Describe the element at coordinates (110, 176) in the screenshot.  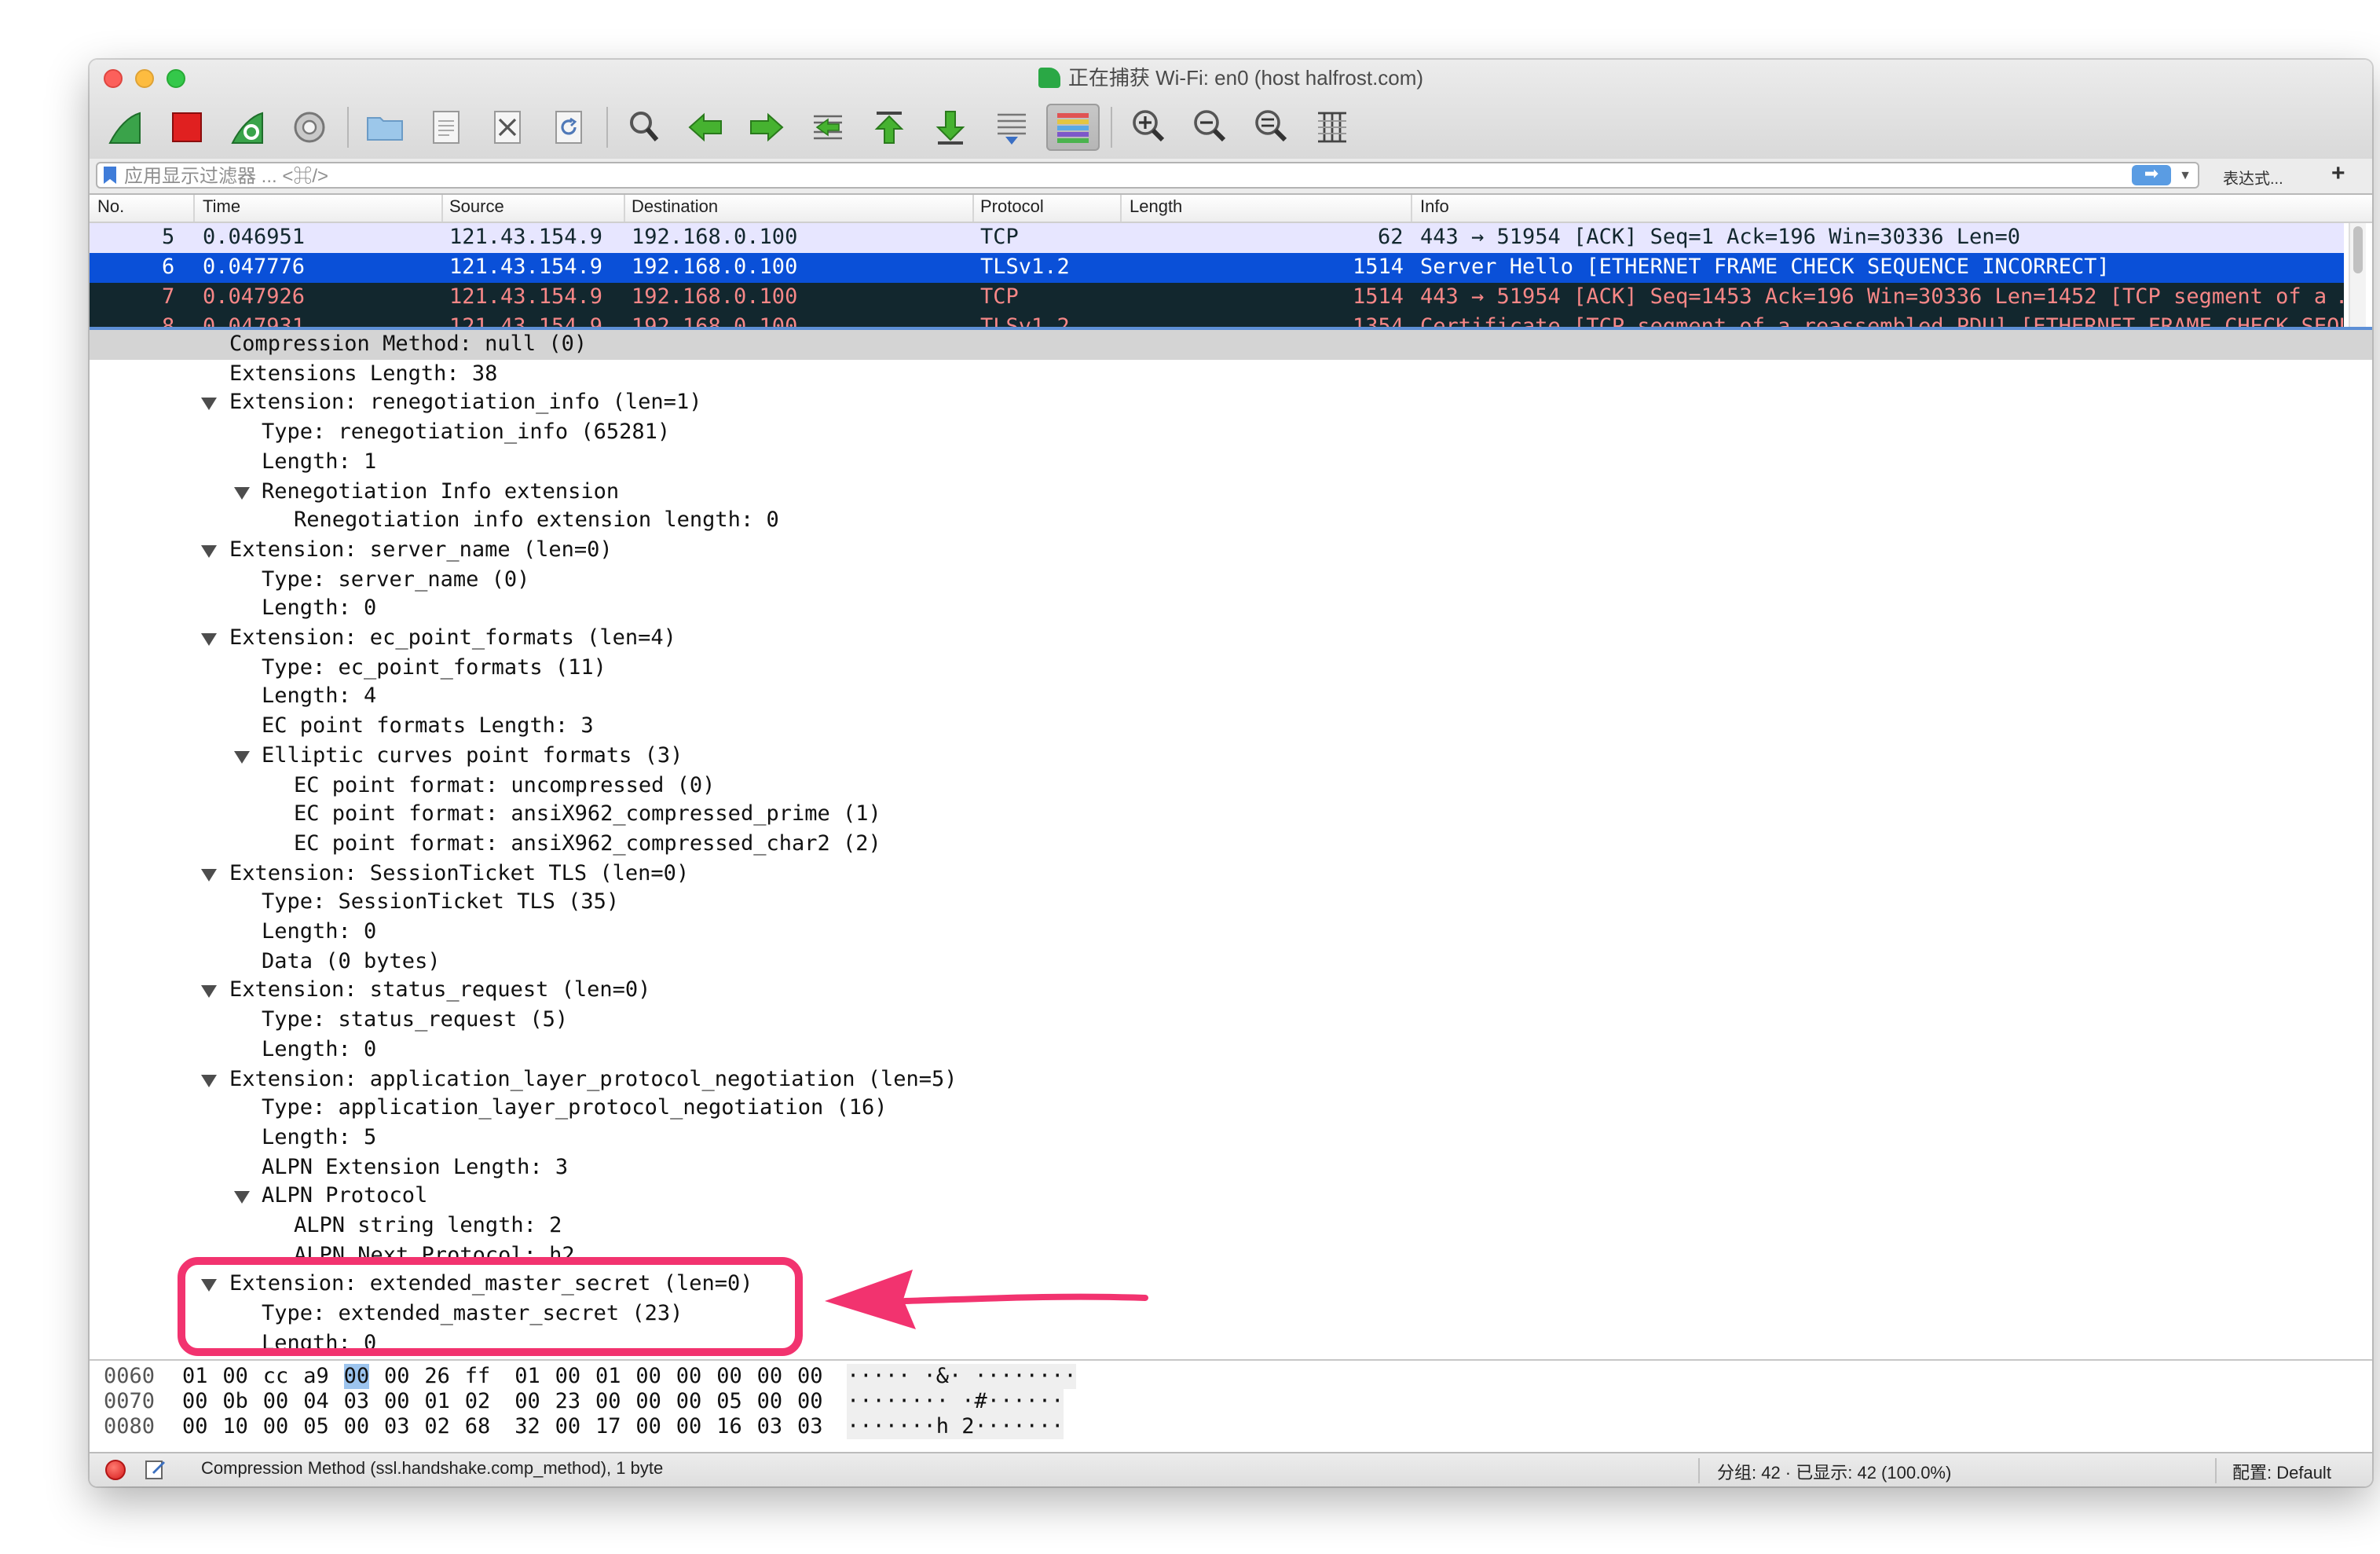
I see `bookmark-icon` at that location.